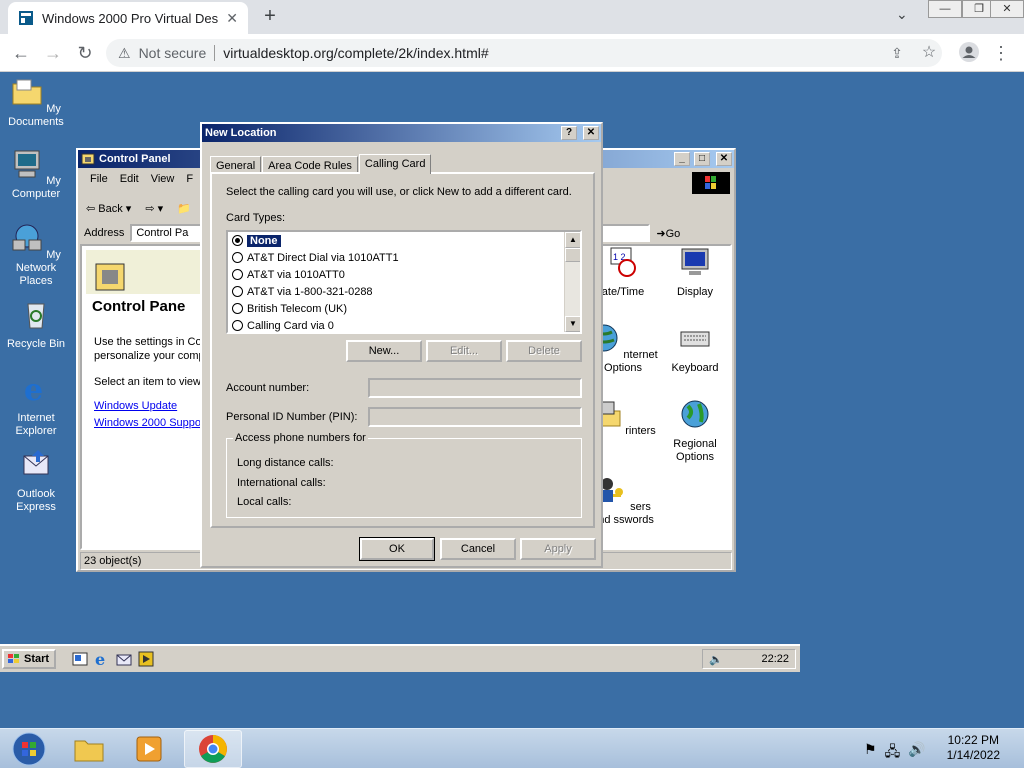  Describe the element at coordinates (264, 240) in the screenshot. I see `card-label: None` at that location.